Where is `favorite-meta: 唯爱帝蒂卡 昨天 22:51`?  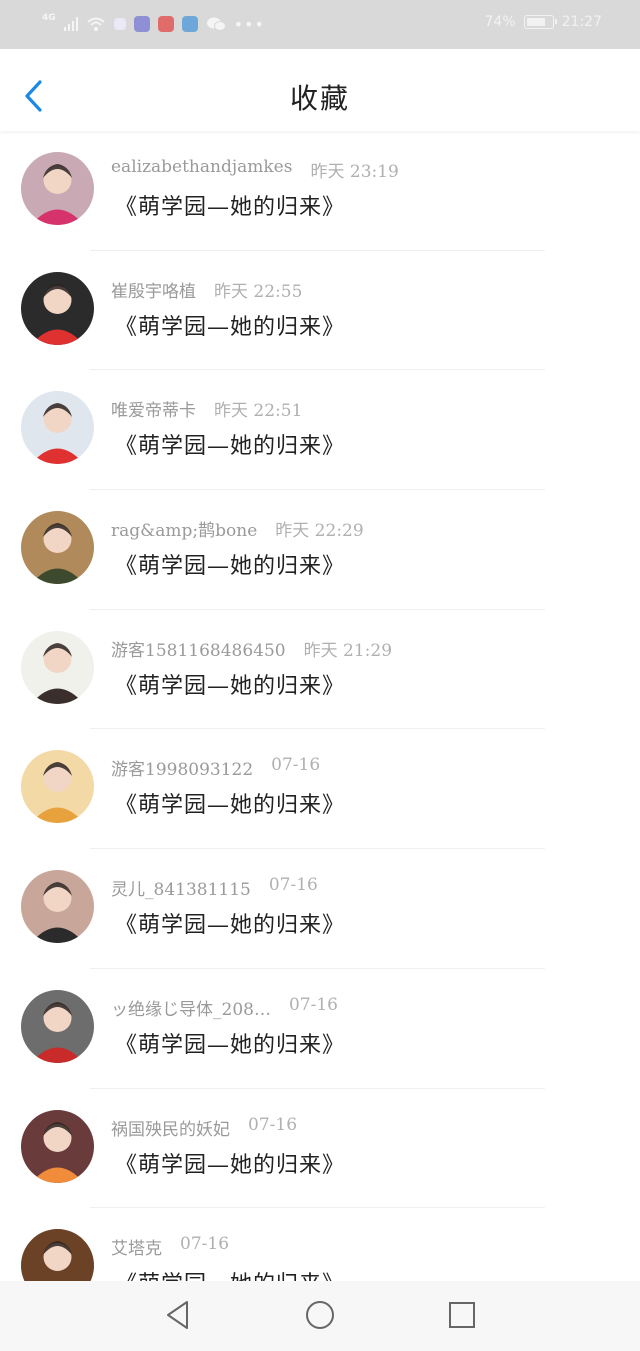 favorite-meta: 唯爱帝蒂卡 昨天 22:51 is located at coordinates (206, 408).